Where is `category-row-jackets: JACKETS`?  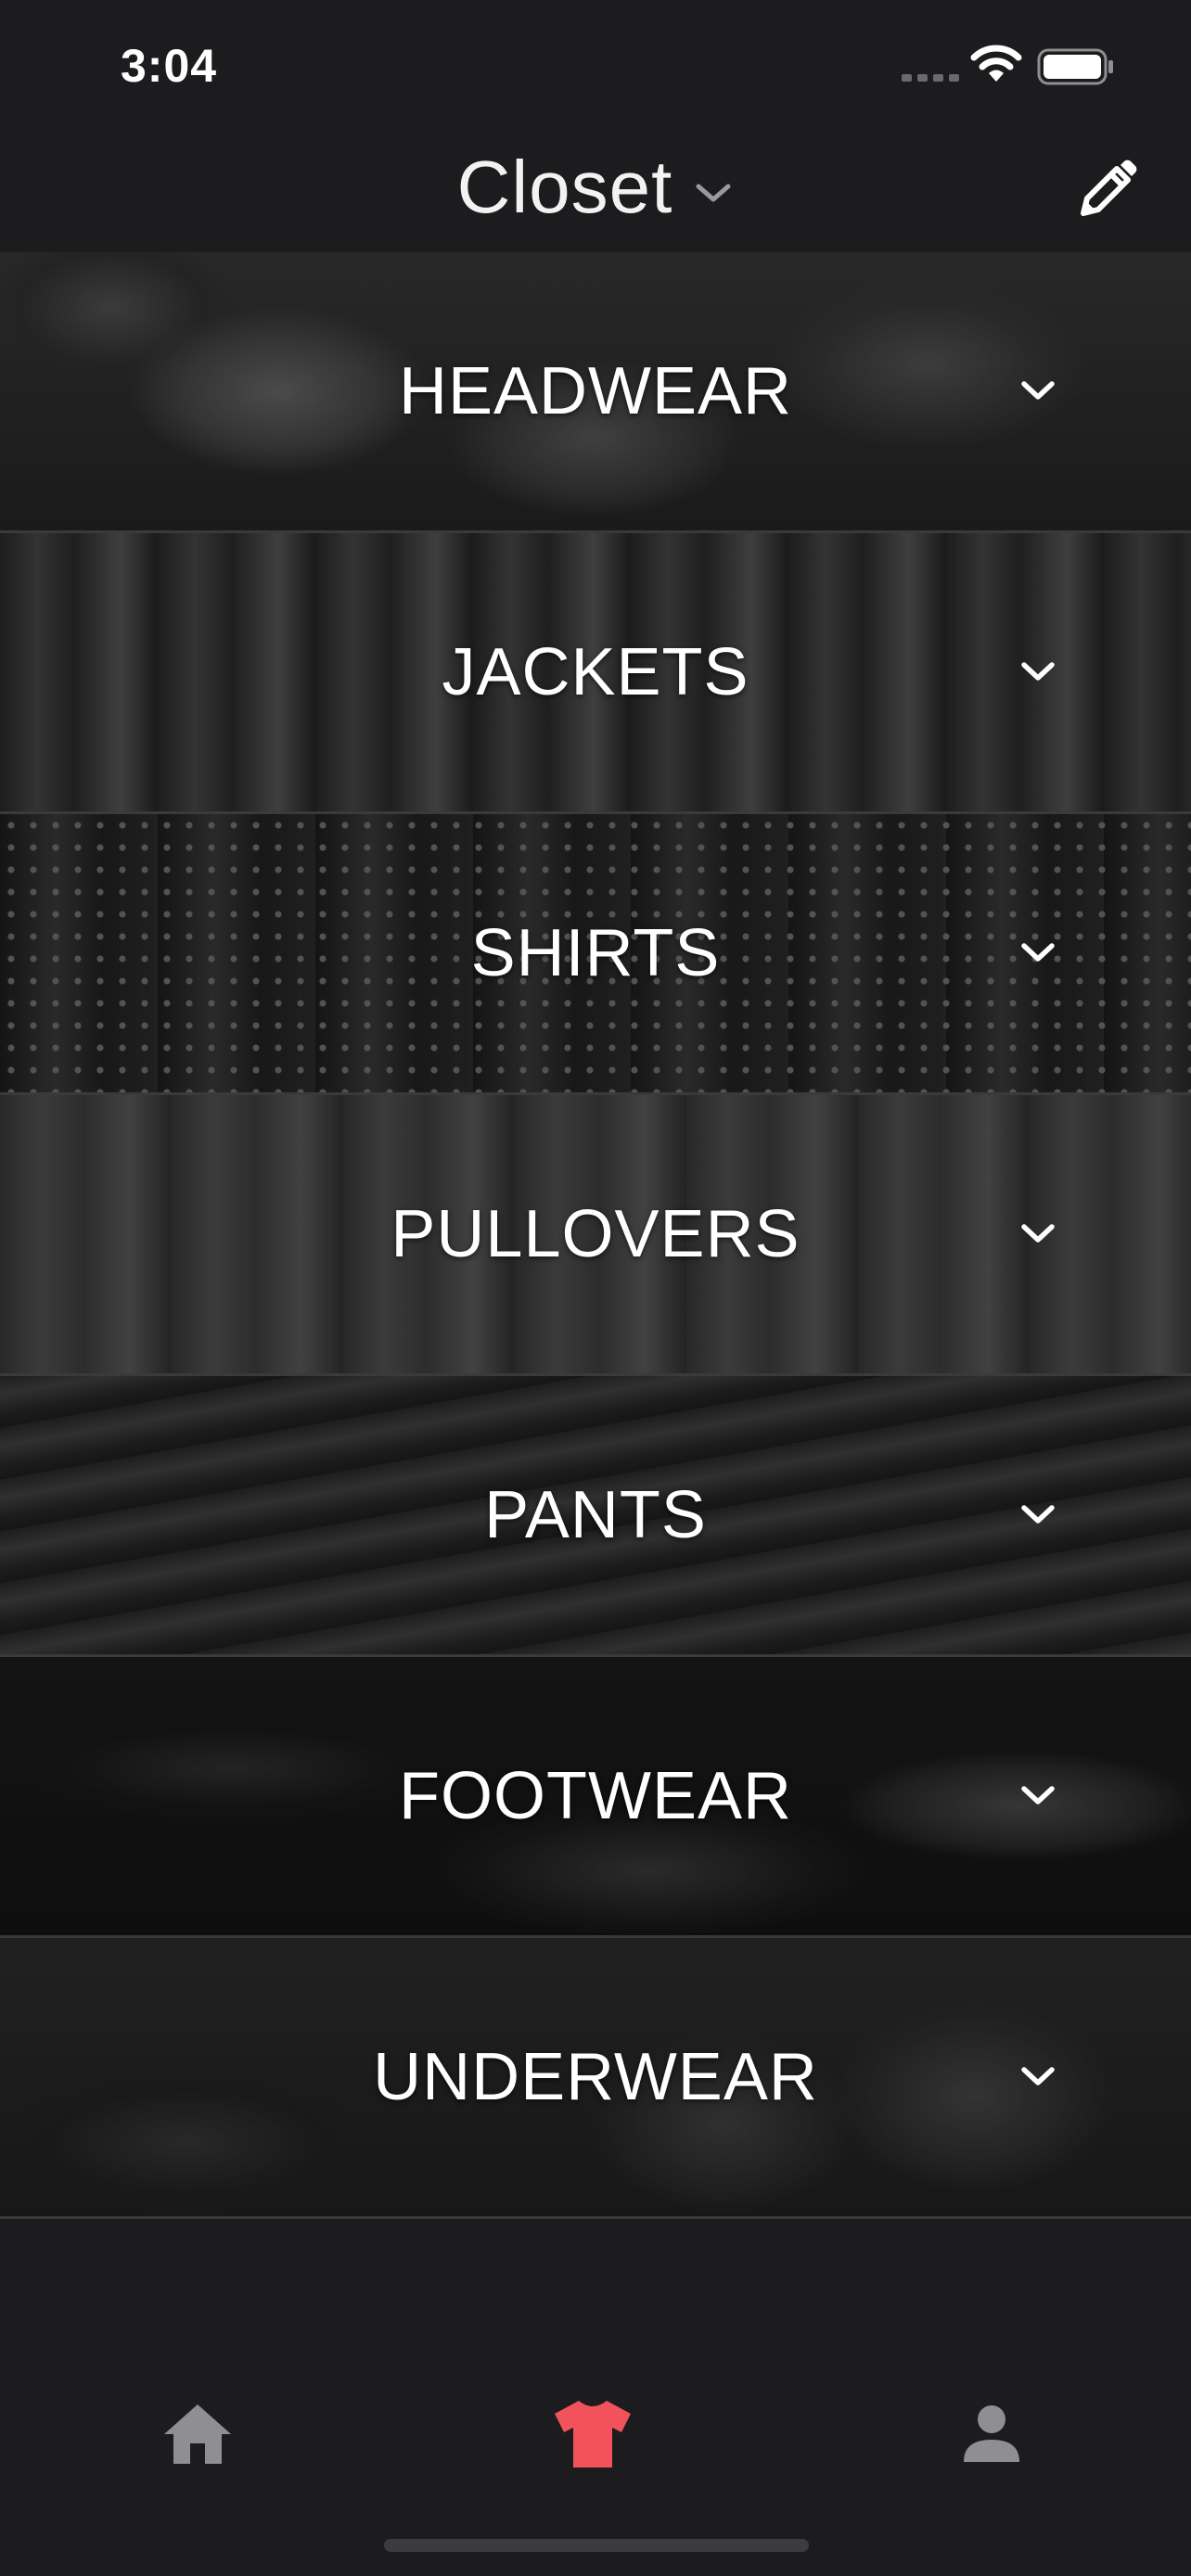 category-row-jackets: JACKETS is located at coordinates (595, 673).